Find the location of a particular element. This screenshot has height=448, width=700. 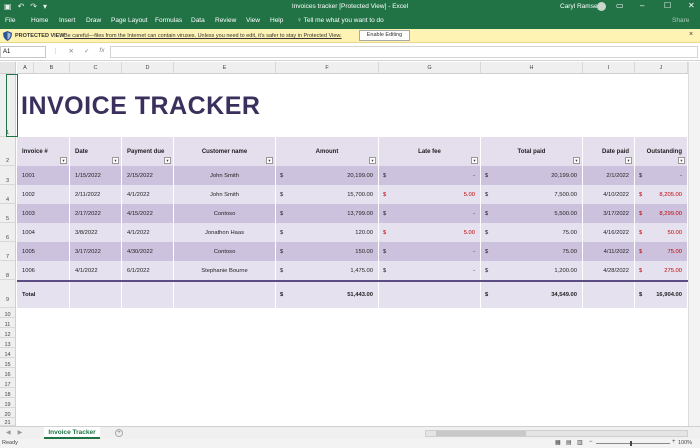

horizontal-scrollbar is located at coordinates (556, 433).